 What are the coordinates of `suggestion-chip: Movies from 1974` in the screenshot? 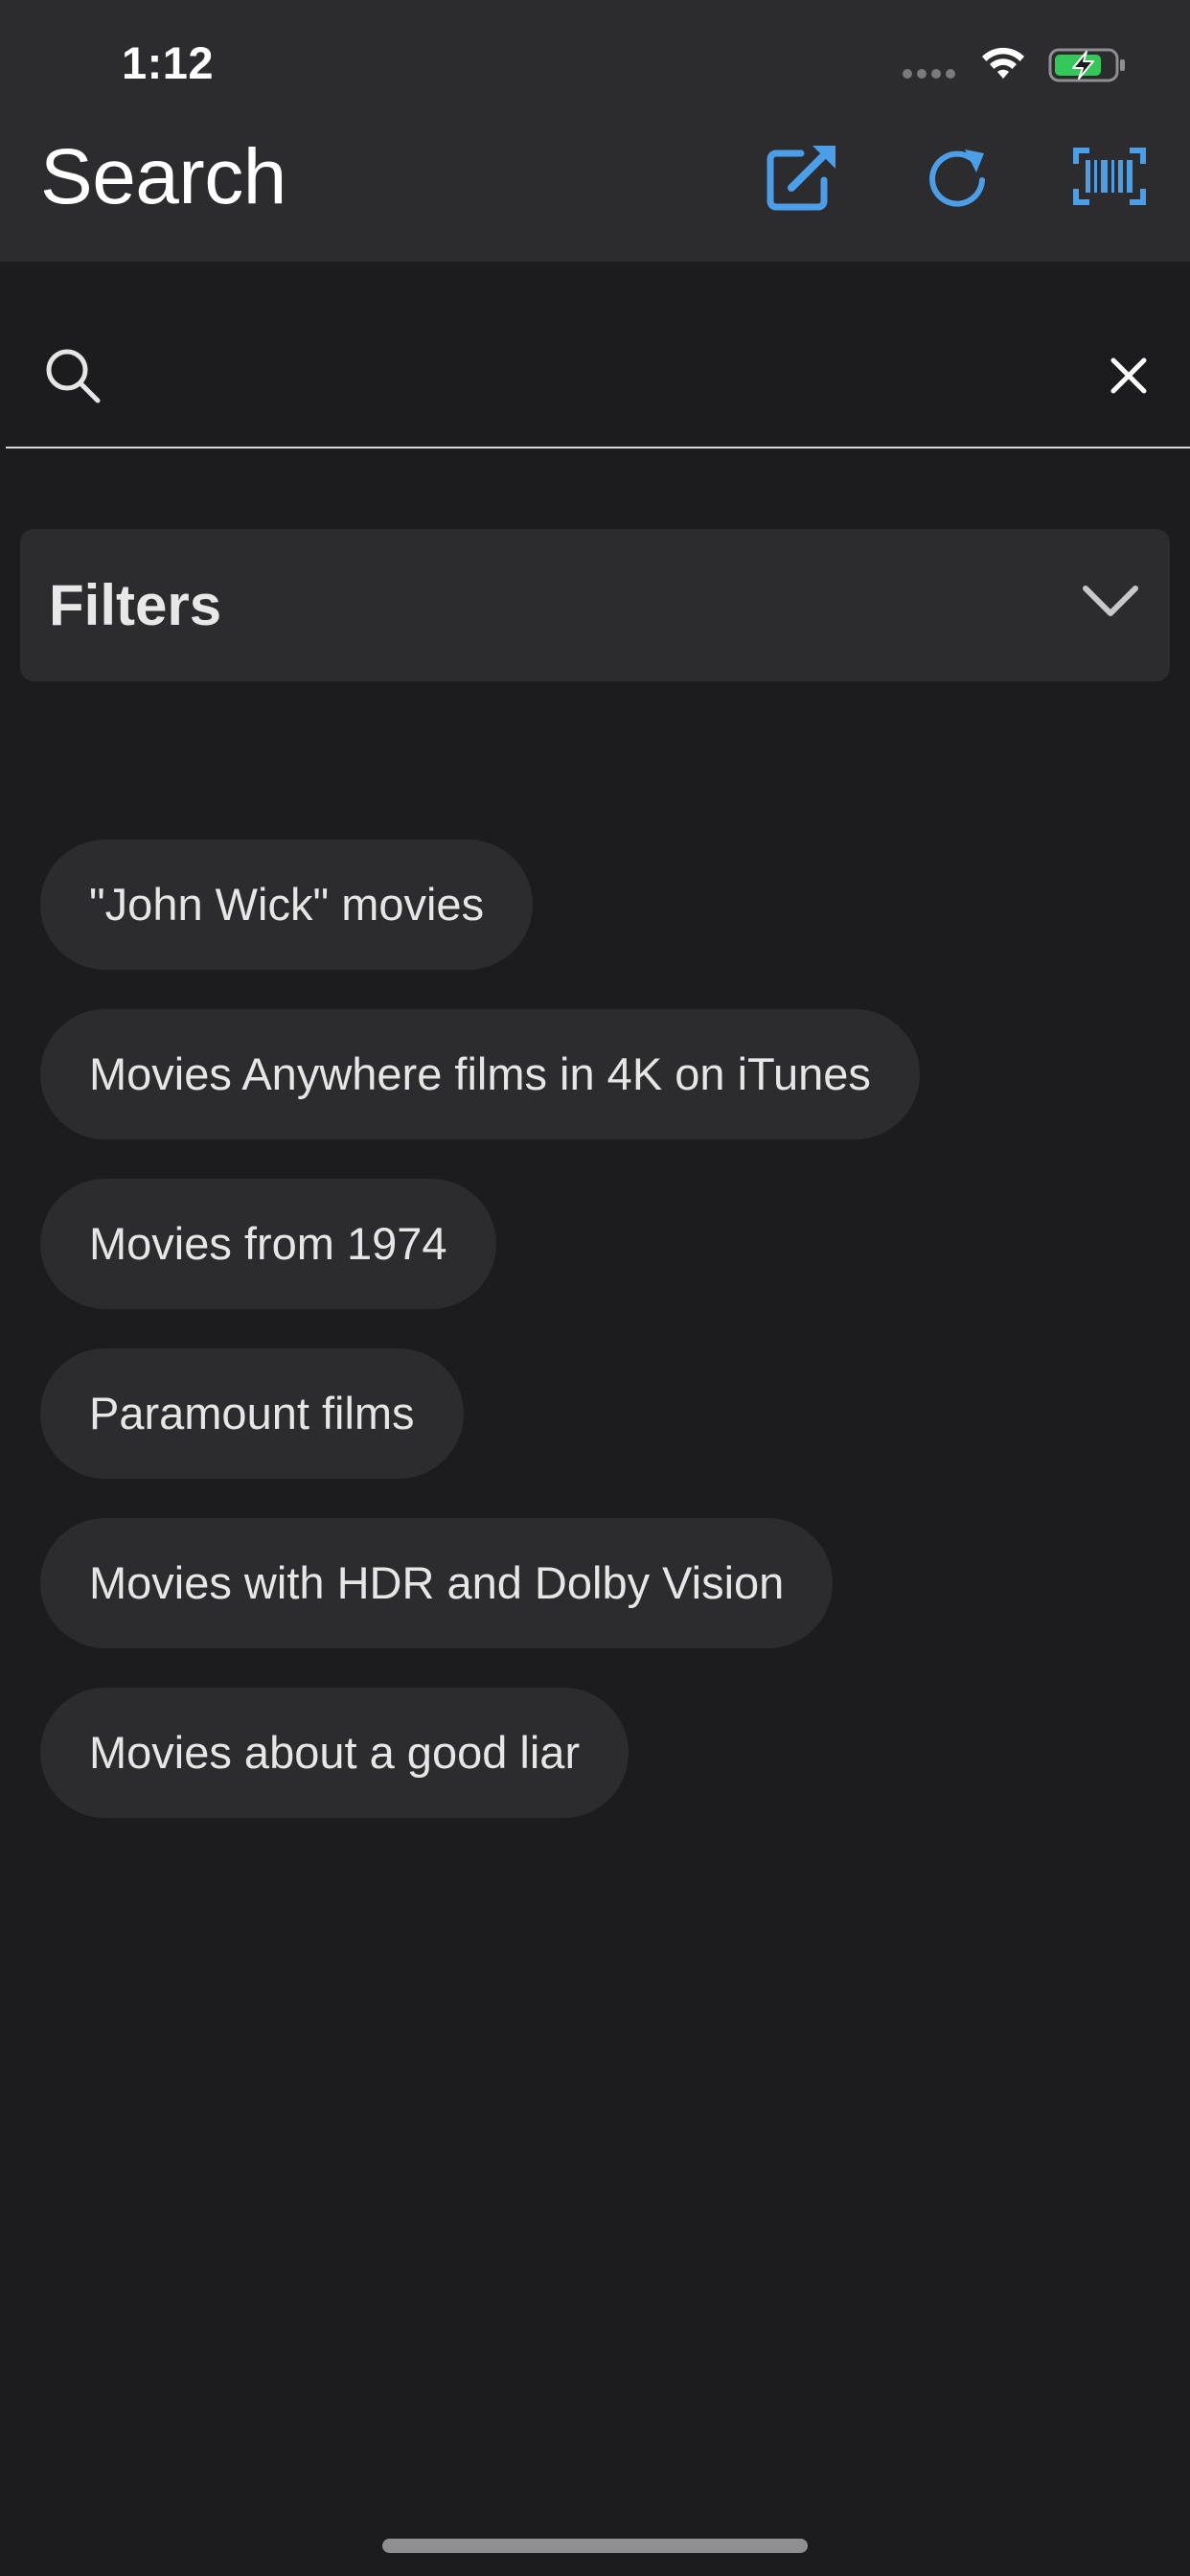 It's located at (268, 1244).